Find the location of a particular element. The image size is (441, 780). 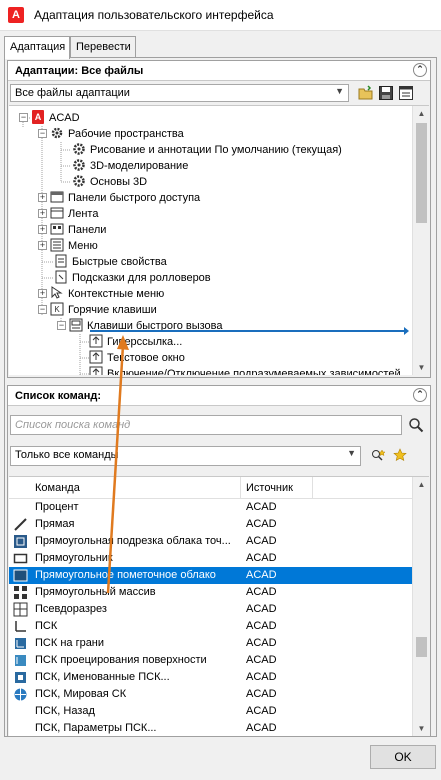

tree-item-workspaces: Рабочие пространства is located at coordinates (126, 134).